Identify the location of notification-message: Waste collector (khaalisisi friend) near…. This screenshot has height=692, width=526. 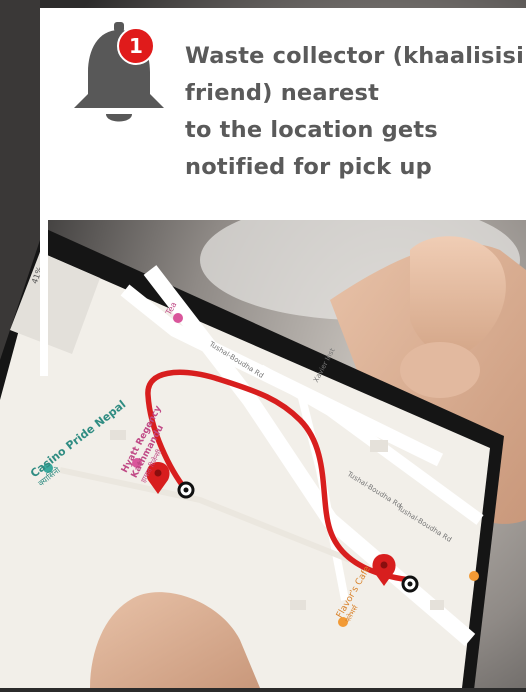
(355, 112).